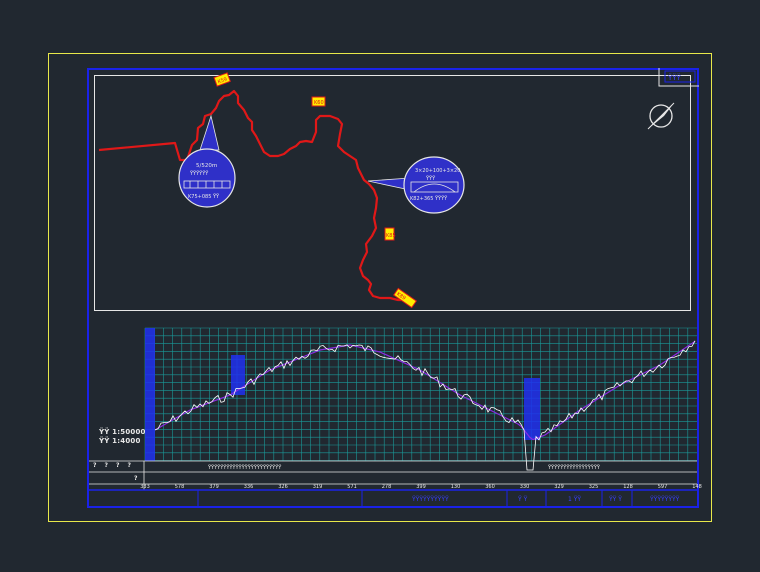 The width and height of the screenshot is (760, 572). Describe the element at coordinates (559, 487) in the screenshot. I see `station-tick-label: 329` at that location.